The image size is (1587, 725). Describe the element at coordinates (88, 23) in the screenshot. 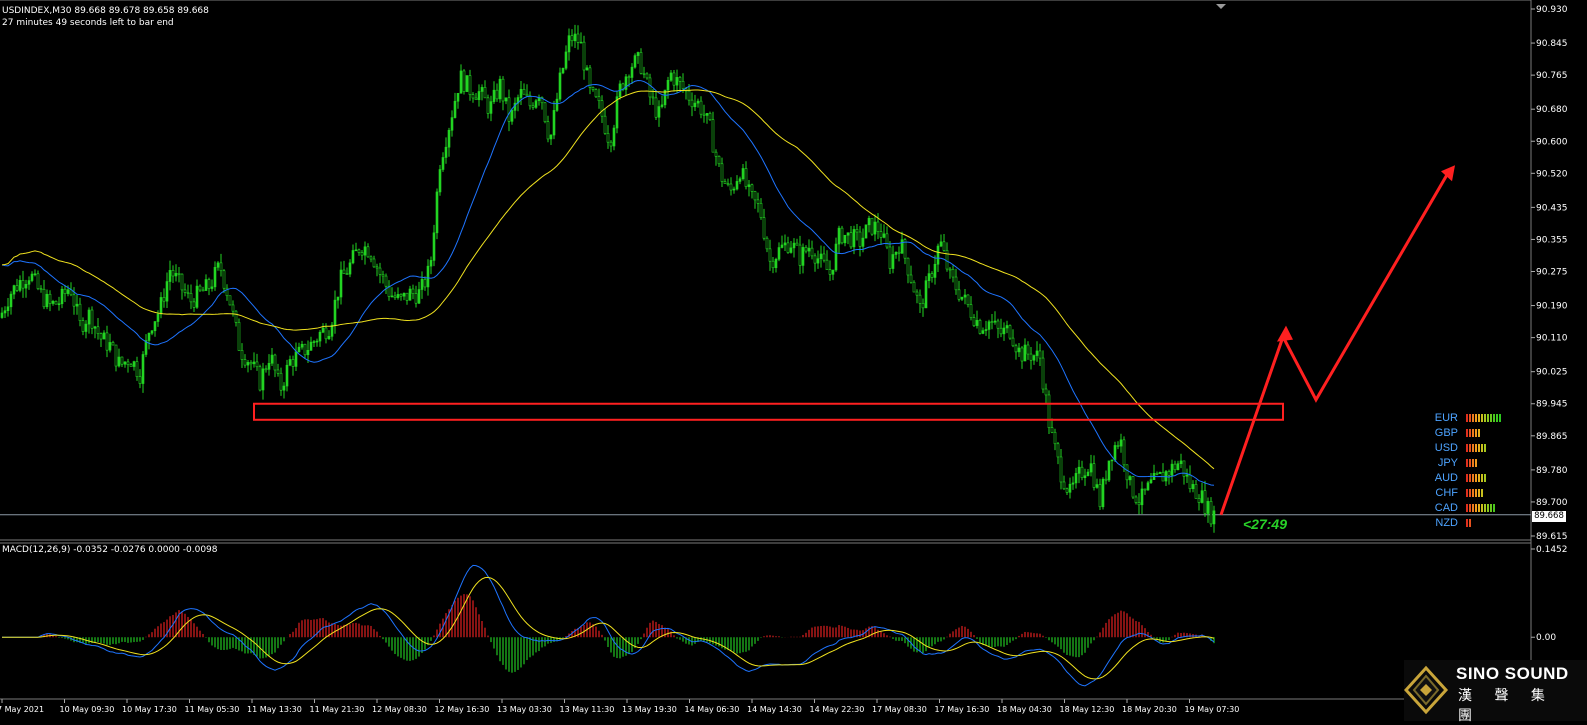

I see `bar-timer-text: 27 minutes 49 seconds left to bar end` at that location.